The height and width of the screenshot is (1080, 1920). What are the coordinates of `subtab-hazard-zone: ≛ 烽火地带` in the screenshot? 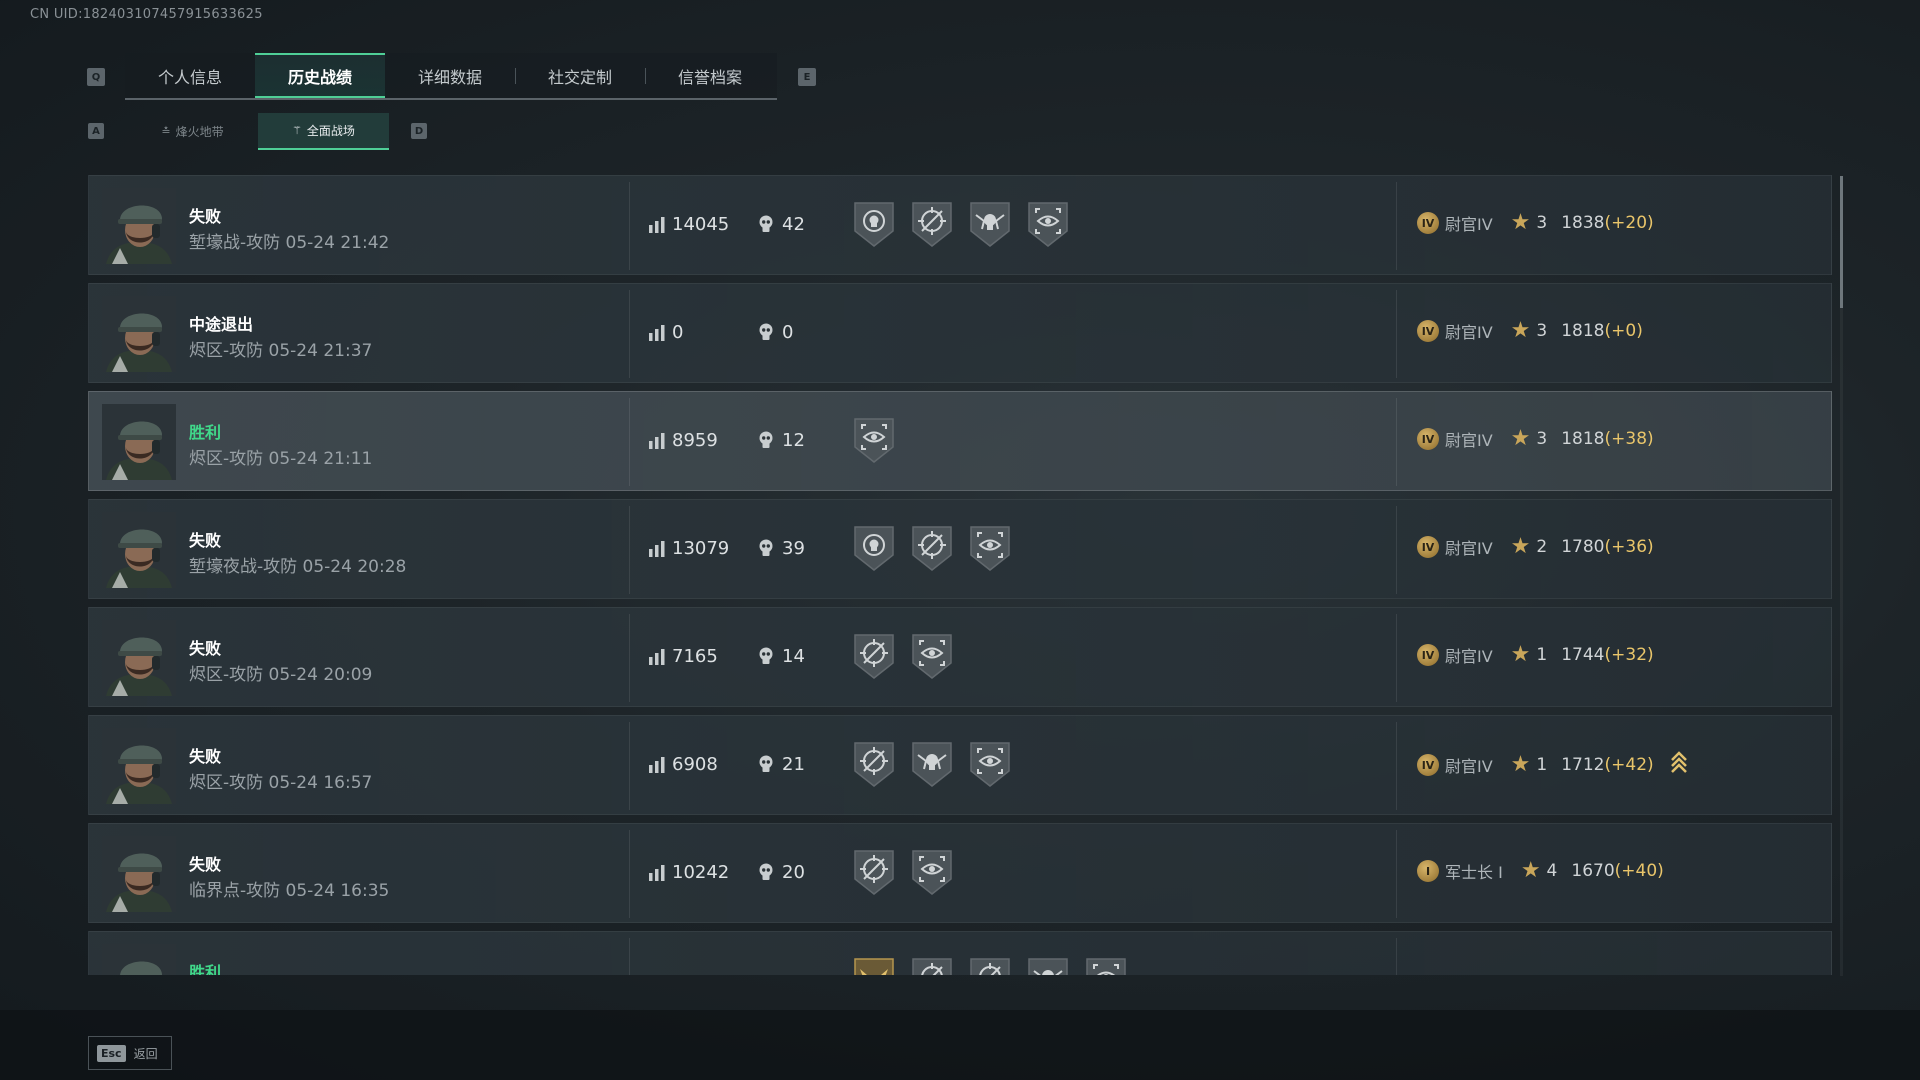 It's located at (192, 131).